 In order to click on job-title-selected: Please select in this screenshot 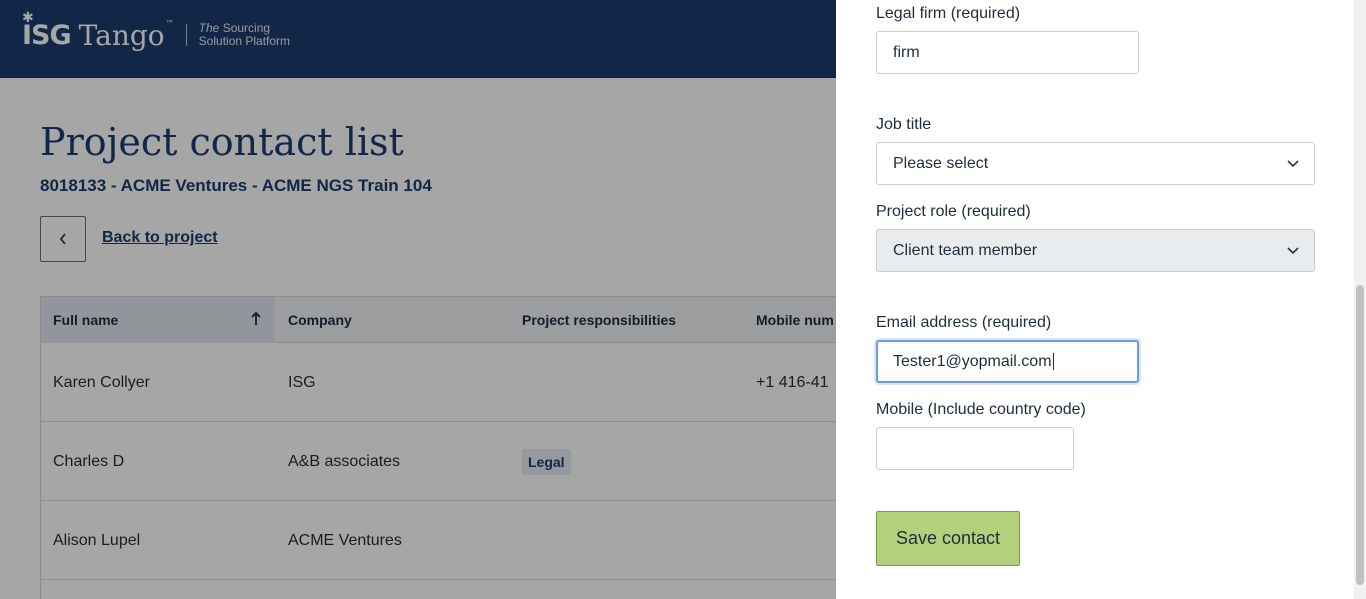, I will do `click(941, 163)`.